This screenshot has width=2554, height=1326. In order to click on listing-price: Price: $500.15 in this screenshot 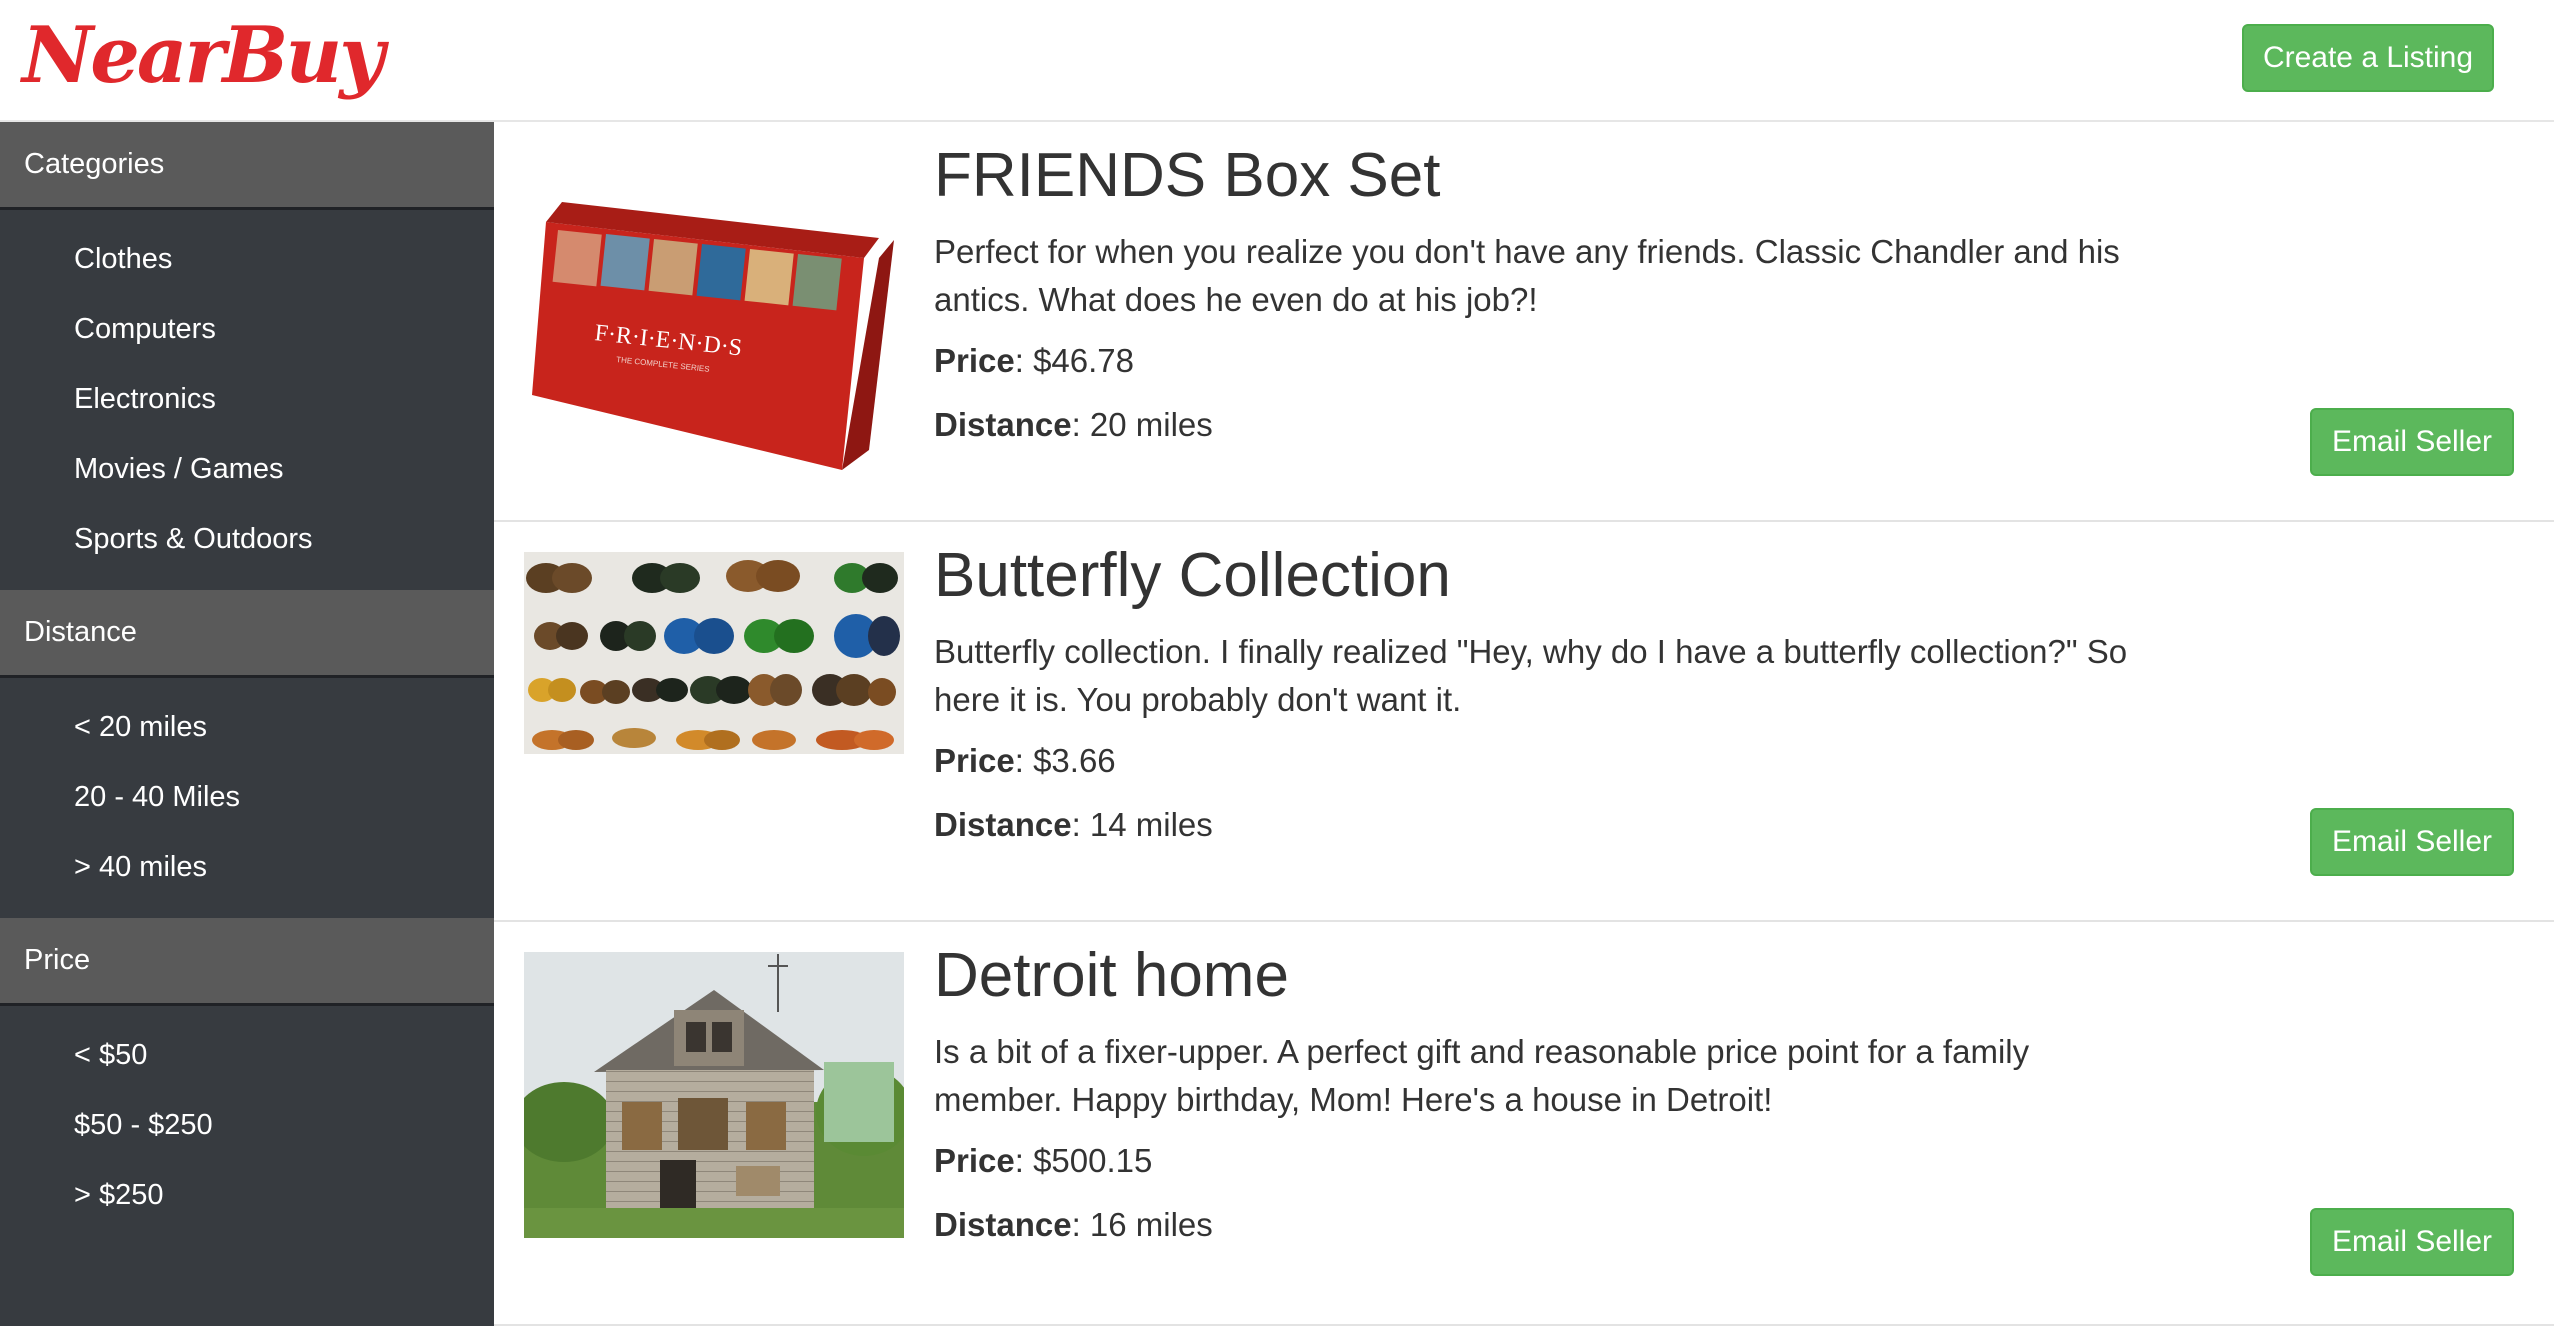, I will do `click(1043, 1161)`.